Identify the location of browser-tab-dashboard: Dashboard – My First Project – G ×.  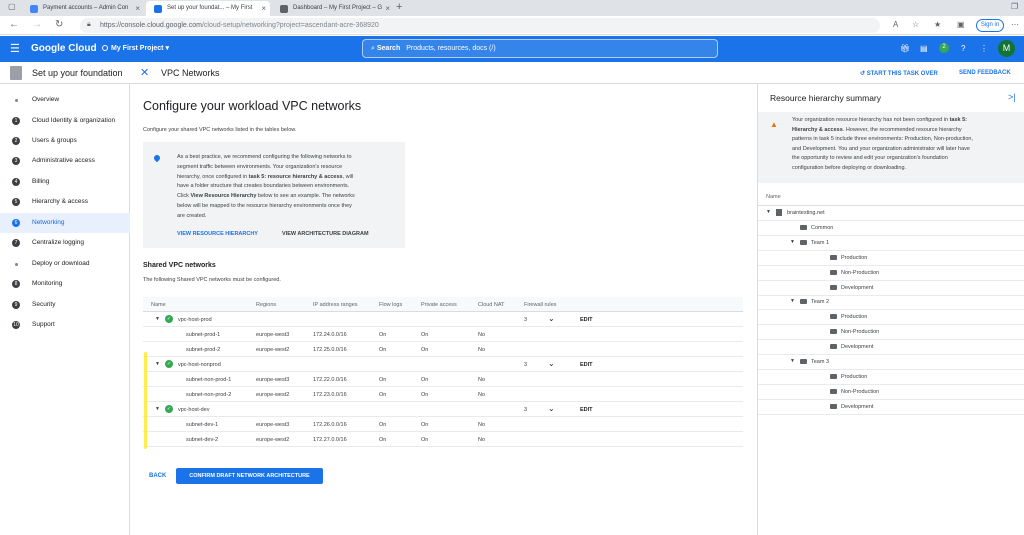
(333, 8).